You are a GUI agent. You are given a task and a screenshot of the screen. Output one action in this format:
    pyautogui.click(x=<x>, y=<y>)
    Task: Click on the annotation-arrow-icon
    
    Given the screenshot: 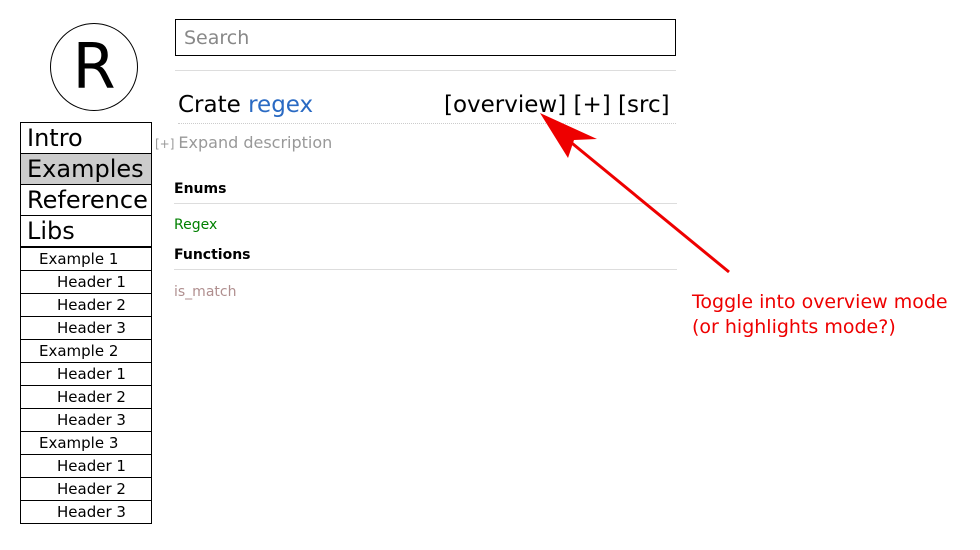 What is the action you would take?
    pyautogui.click(x=635, y=193)
    